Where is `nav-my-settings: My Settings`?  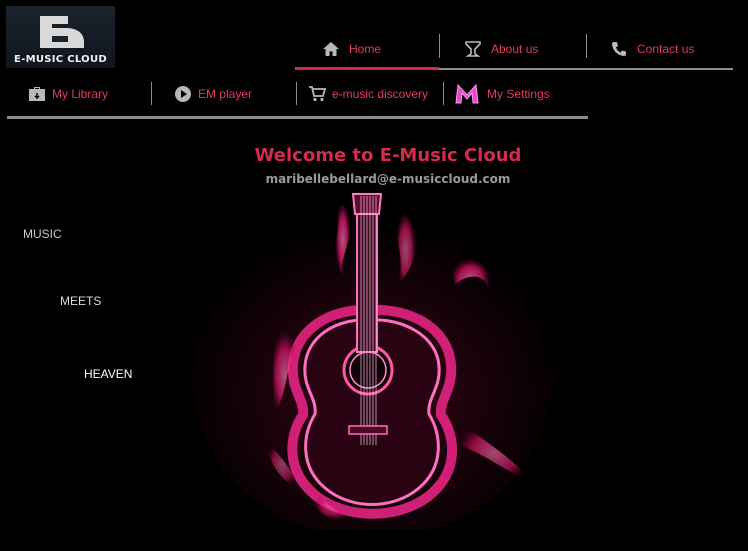
nav-my-settings: My Settings is located at coordinates (501, 94).